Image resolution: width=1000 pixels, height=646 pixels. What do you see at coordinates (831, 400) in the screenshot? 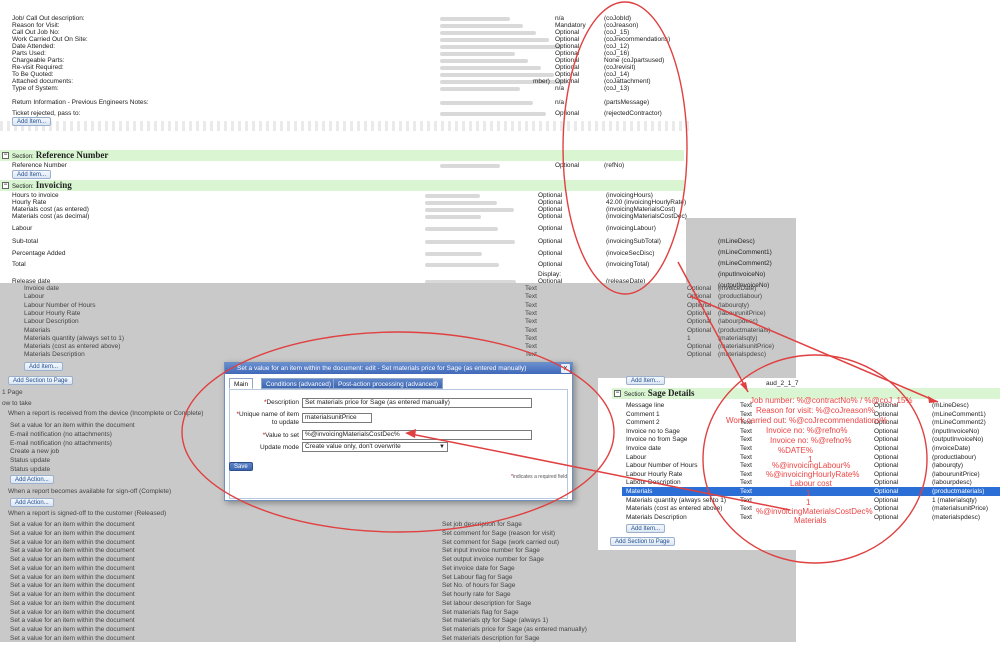
I see `annotation-text: Job number: %@contractNo% / %@coJ_15%` at bounding box center [831, 400].